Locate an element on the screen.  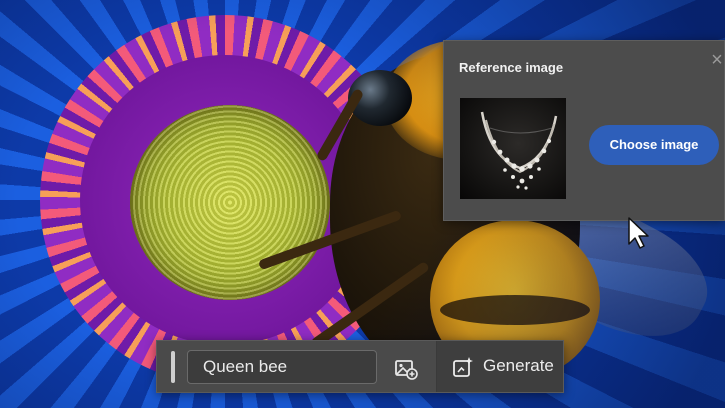
close-icon: × is located at coordinates (715, 60).